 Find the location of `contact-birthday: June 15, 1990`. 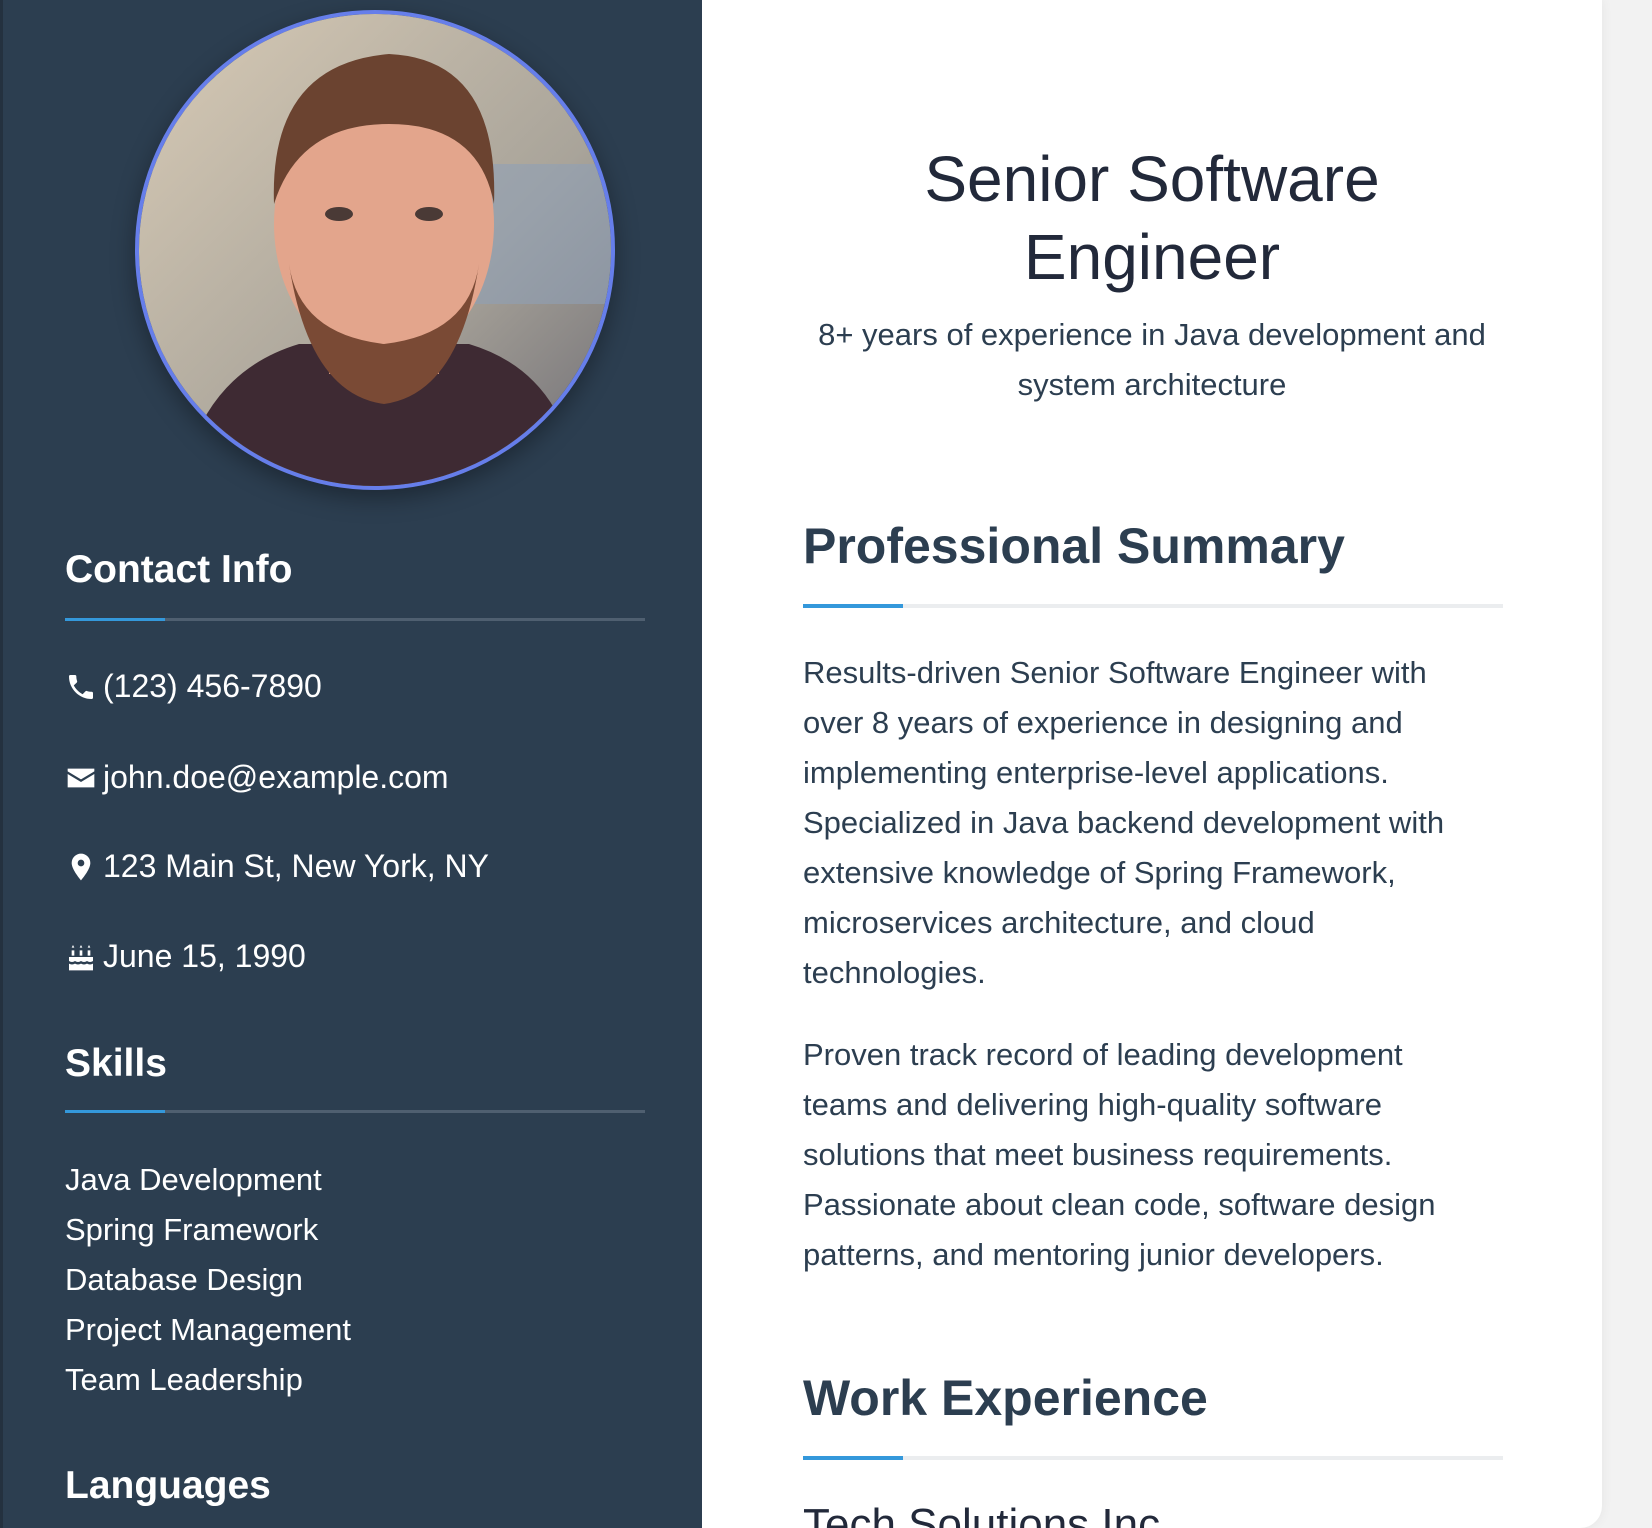

contact-birthday: June 15, 1990 is located at coordinates (185, 956).